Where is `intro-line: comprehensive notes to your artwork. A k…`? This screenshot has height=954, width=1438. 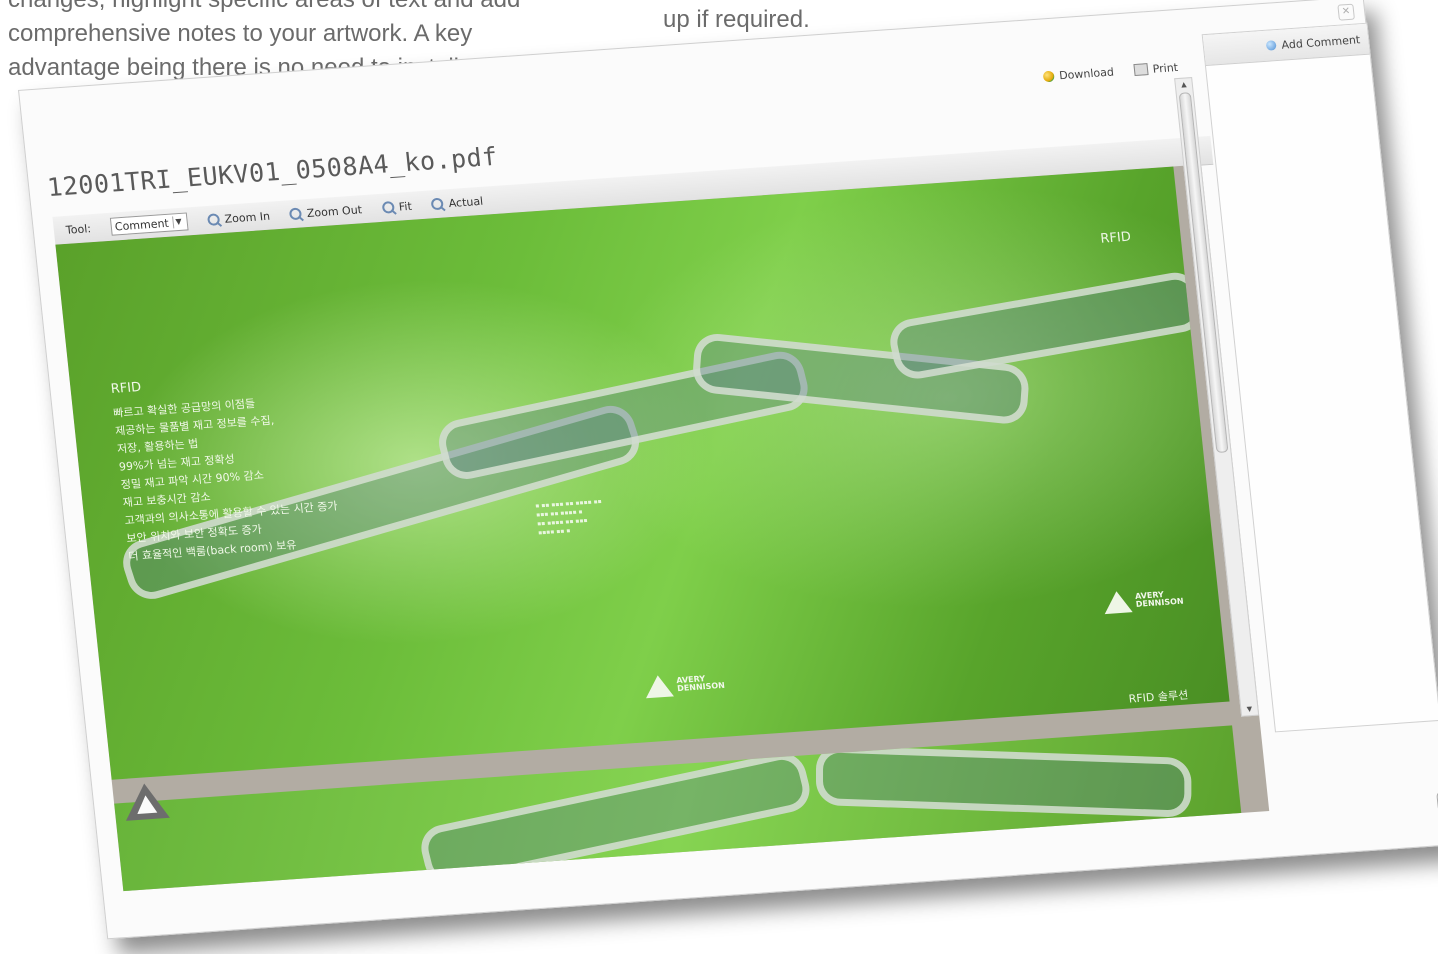 intro-line: comprehensive notes to your artwork. A k… is located at coordinates (240, 33).